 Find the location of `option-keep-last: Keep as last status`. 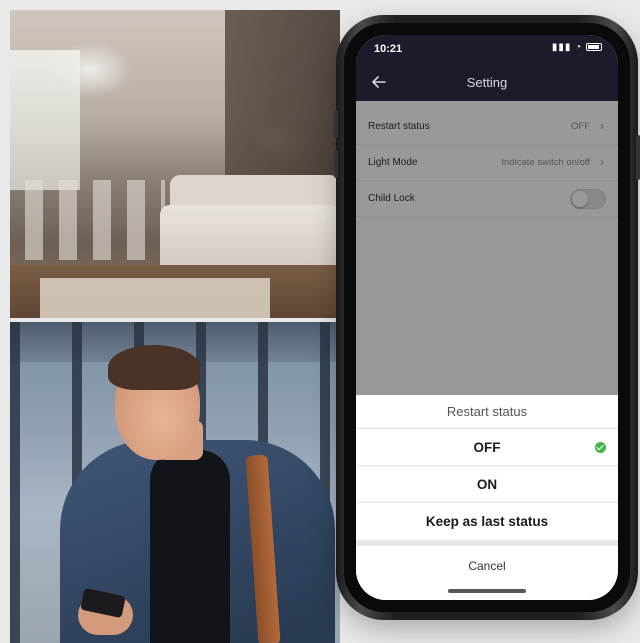

option-keep-last: Keep as last status is located at coordinates (487, 521).